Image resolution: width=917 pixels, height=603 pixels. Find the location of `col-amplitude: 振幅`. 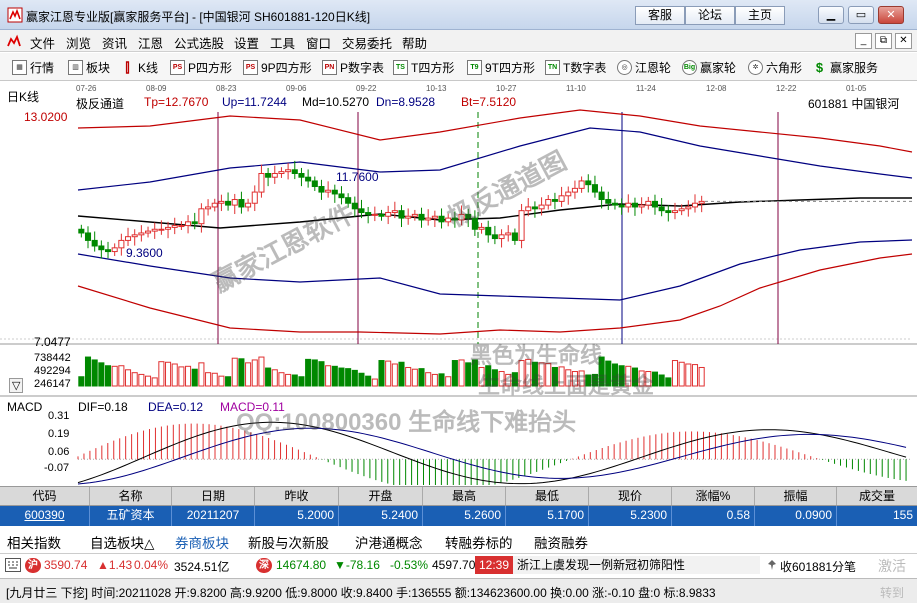

col-amplitude: 振幅 is located at coordinates (796, 496).